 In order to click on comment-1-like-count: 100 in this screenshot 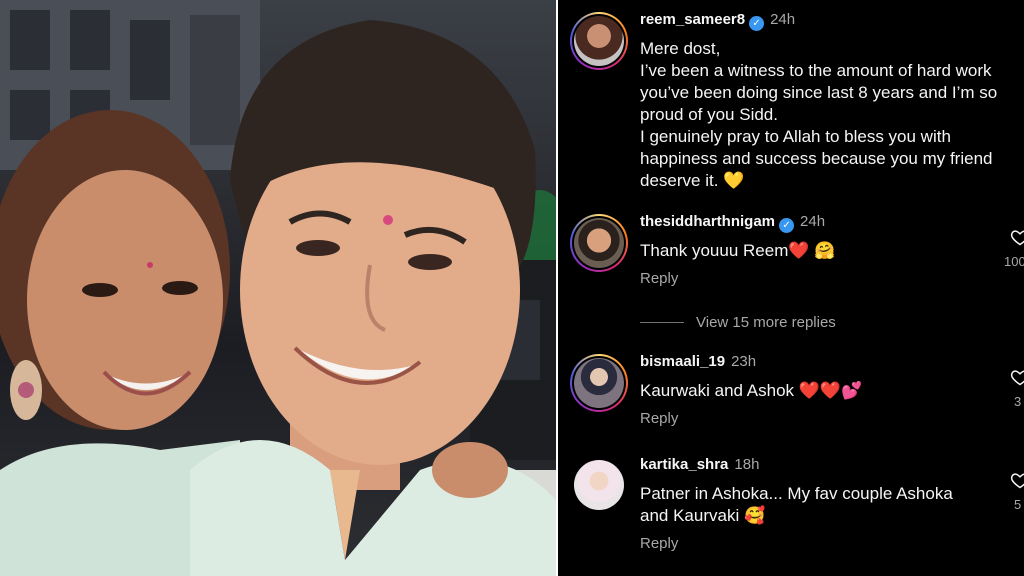, I will do `click(1014, 261)`.